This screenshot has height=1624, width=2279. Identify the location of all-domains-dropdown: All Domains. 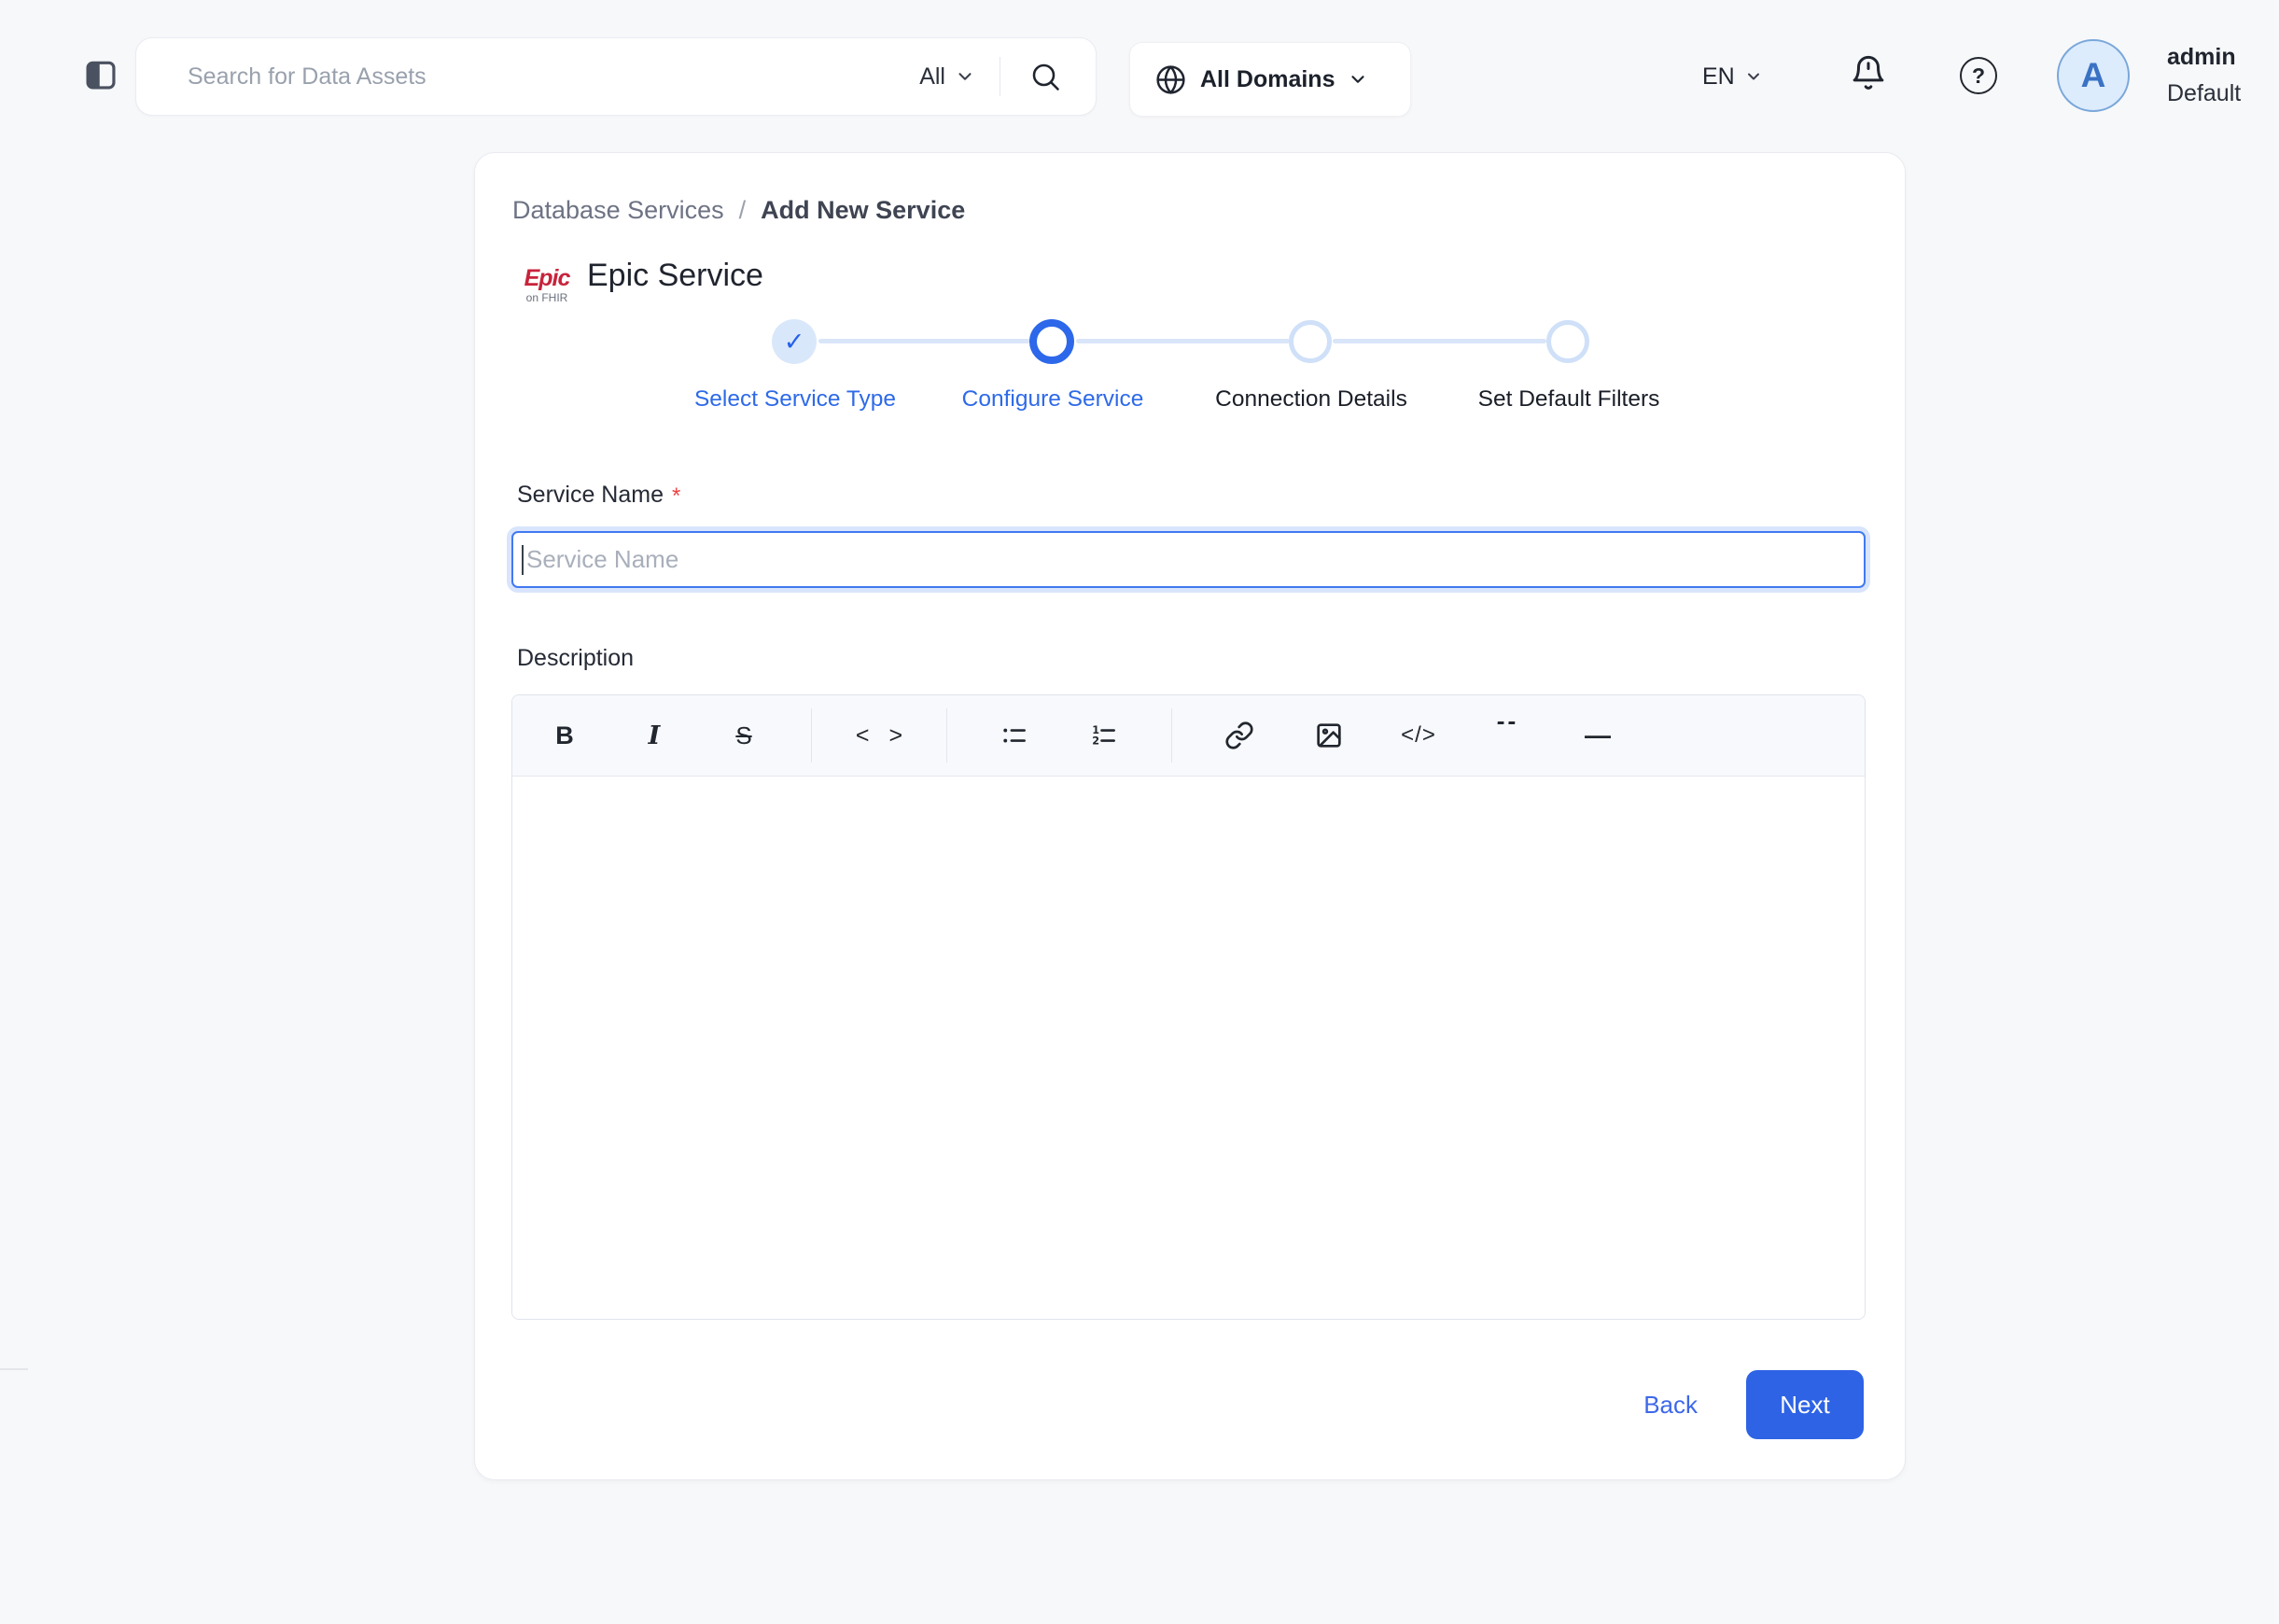
(1270, 79).